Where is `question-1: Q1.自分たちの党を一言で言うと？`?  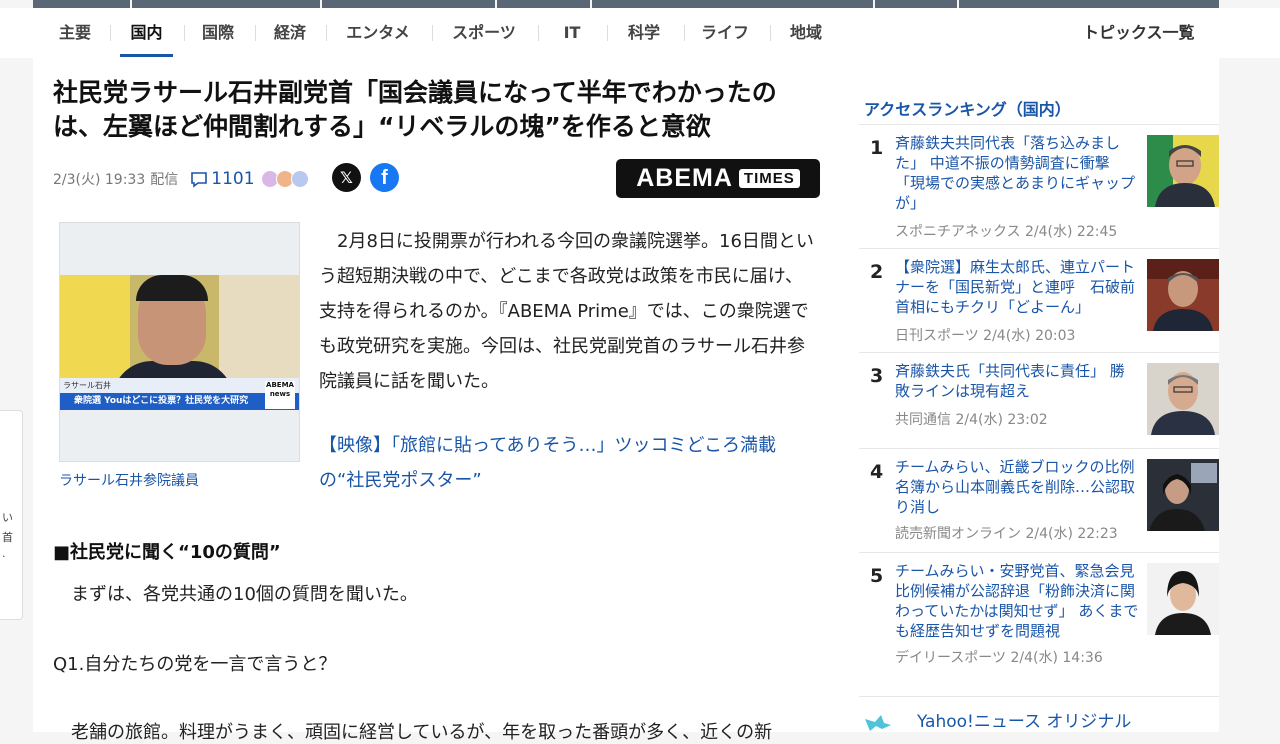 question-1: Q1.自分たちの党を一言で言うと？ is located at coordinates (195, 664).